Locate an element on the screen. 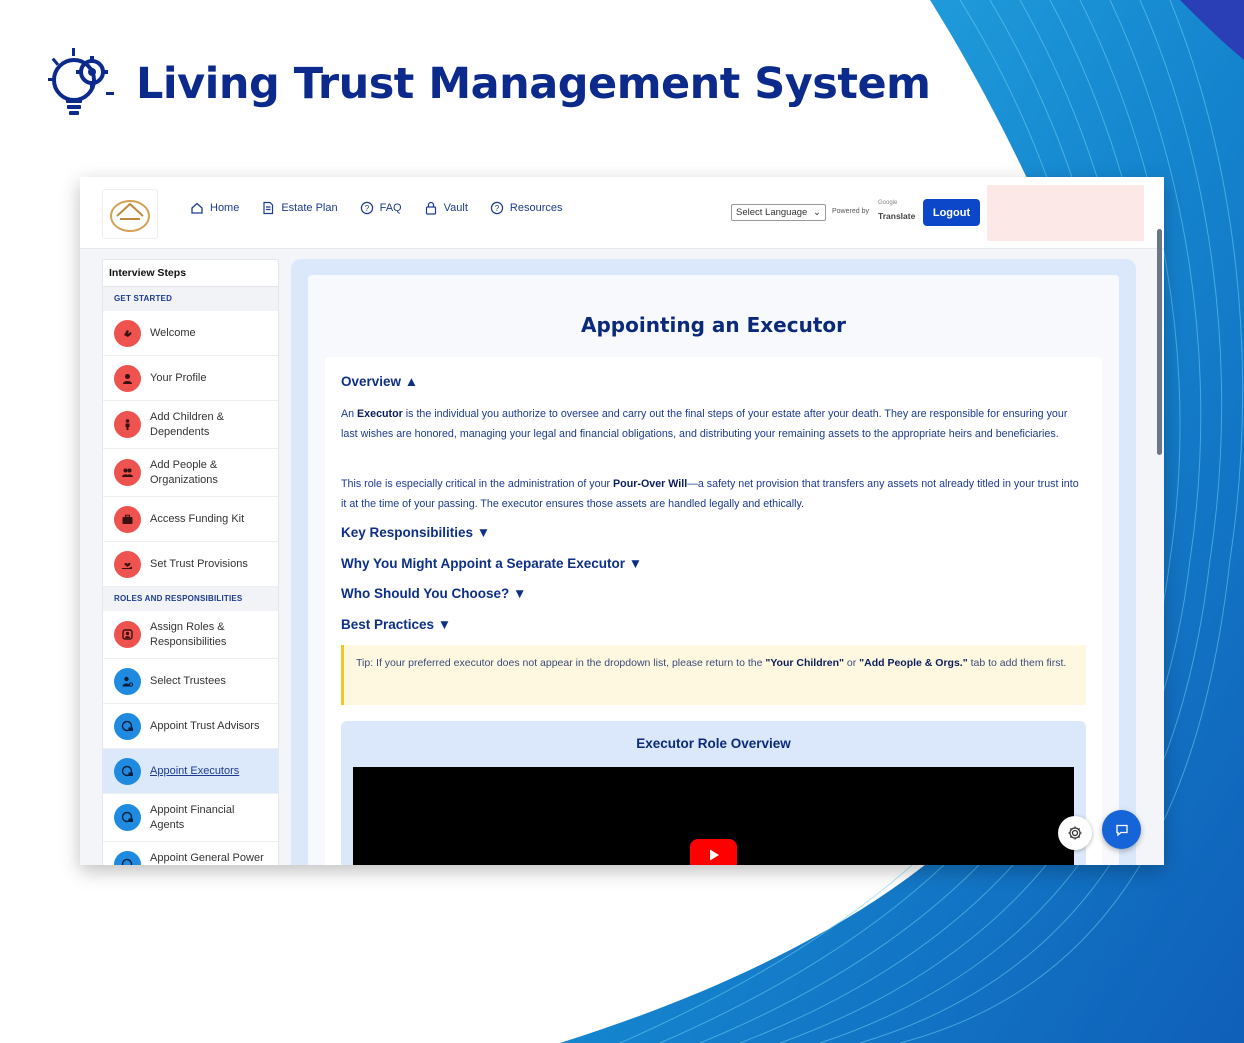 The height and width of the screenshot is (1043, 1244). google-label: Google is located at coordinates (888, 203).